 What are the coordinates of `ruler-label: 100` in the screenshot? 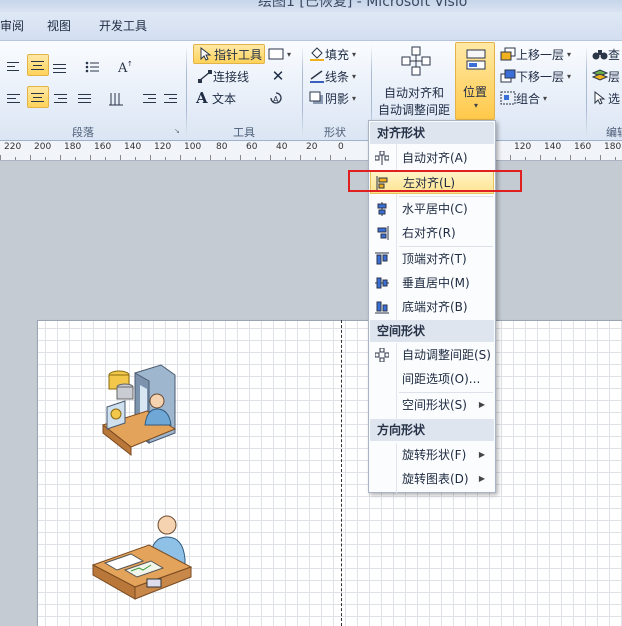 It's located at (193, 147).